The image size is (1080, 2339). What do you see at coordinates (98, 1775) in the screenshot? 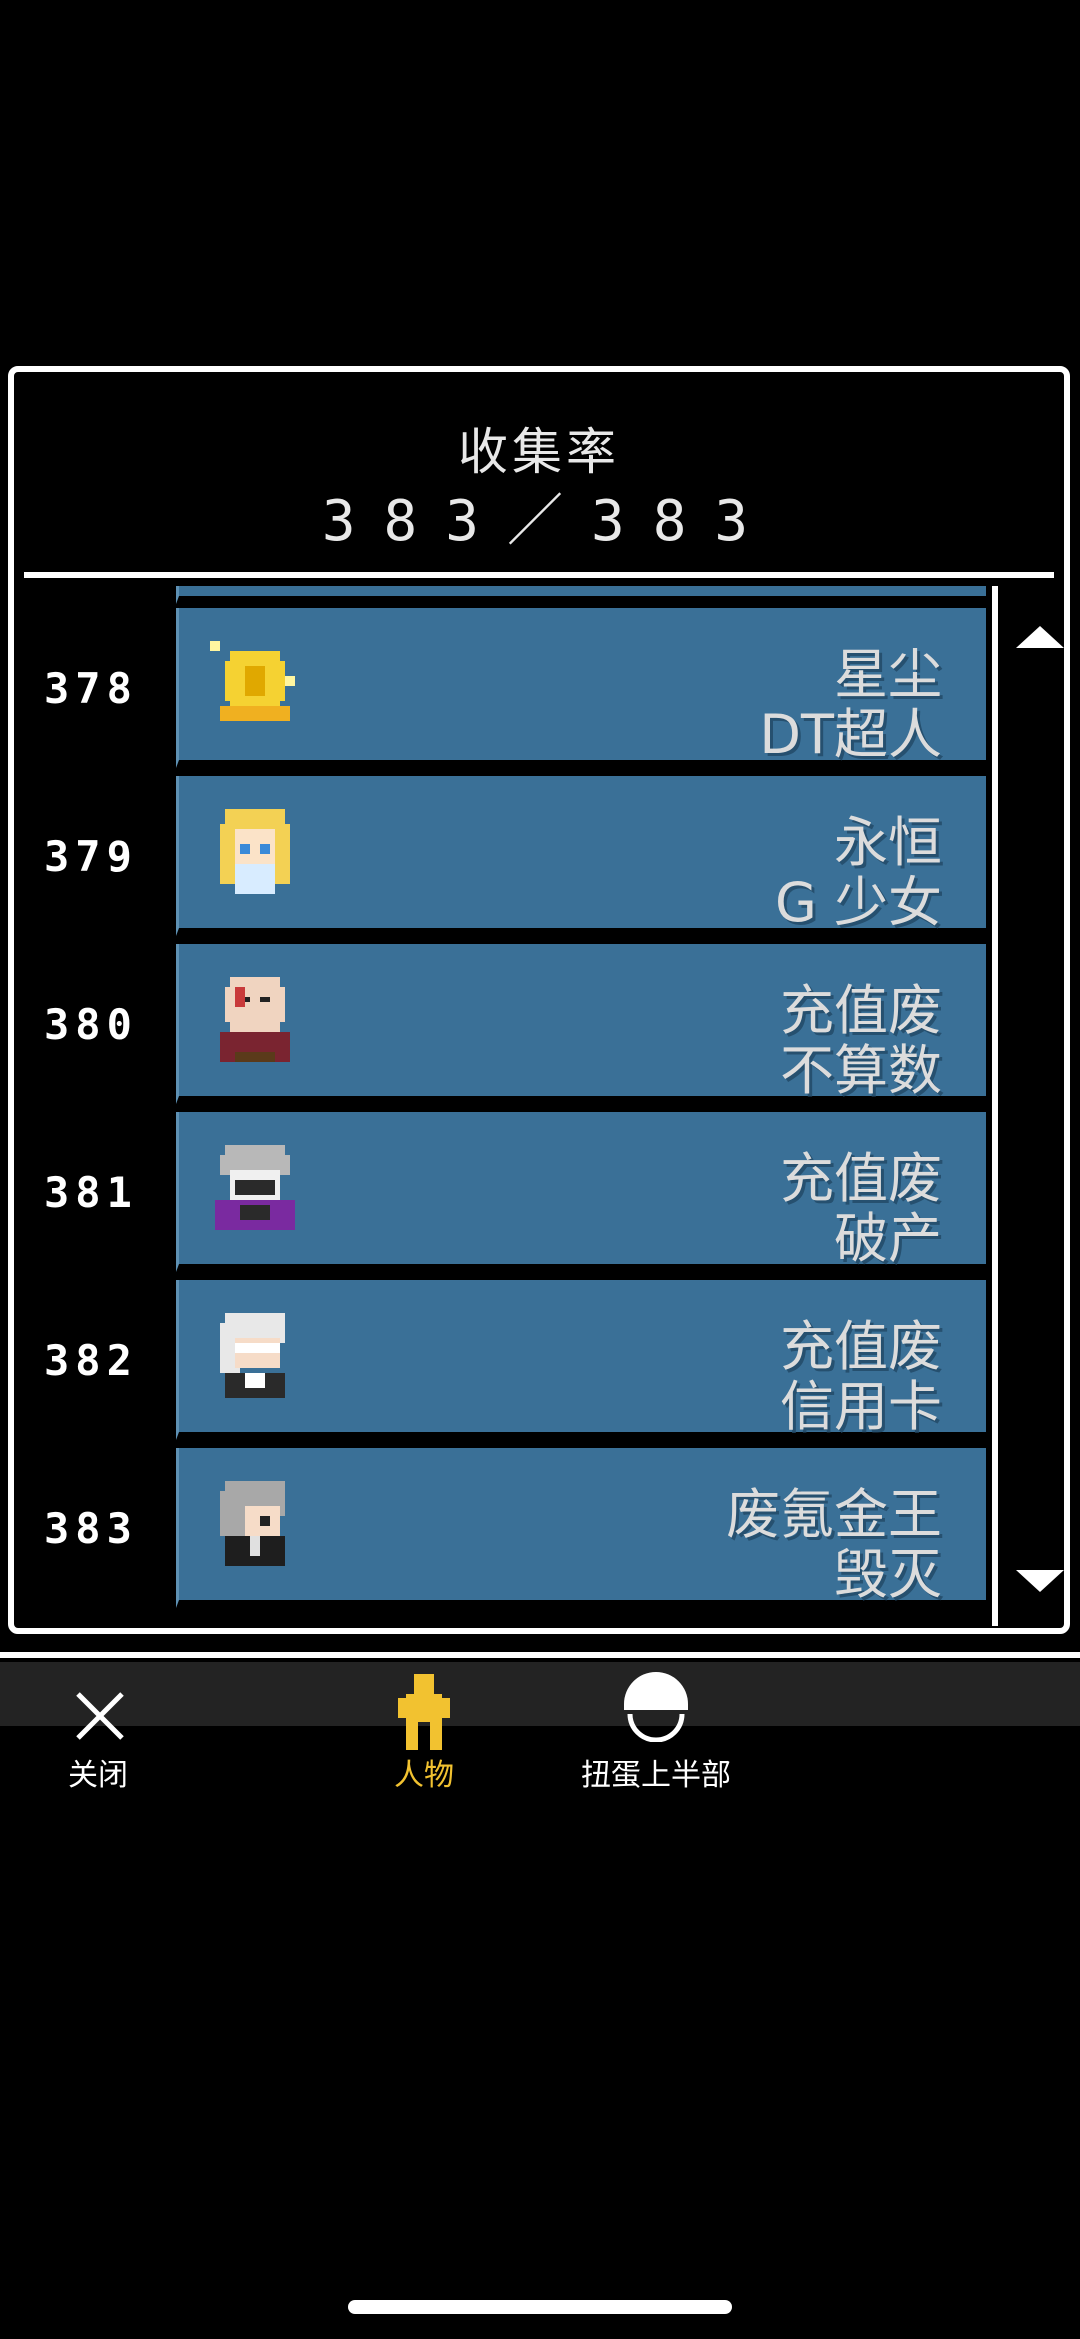
I see `close-label: 关闭` at bounding box center [98, 1775].